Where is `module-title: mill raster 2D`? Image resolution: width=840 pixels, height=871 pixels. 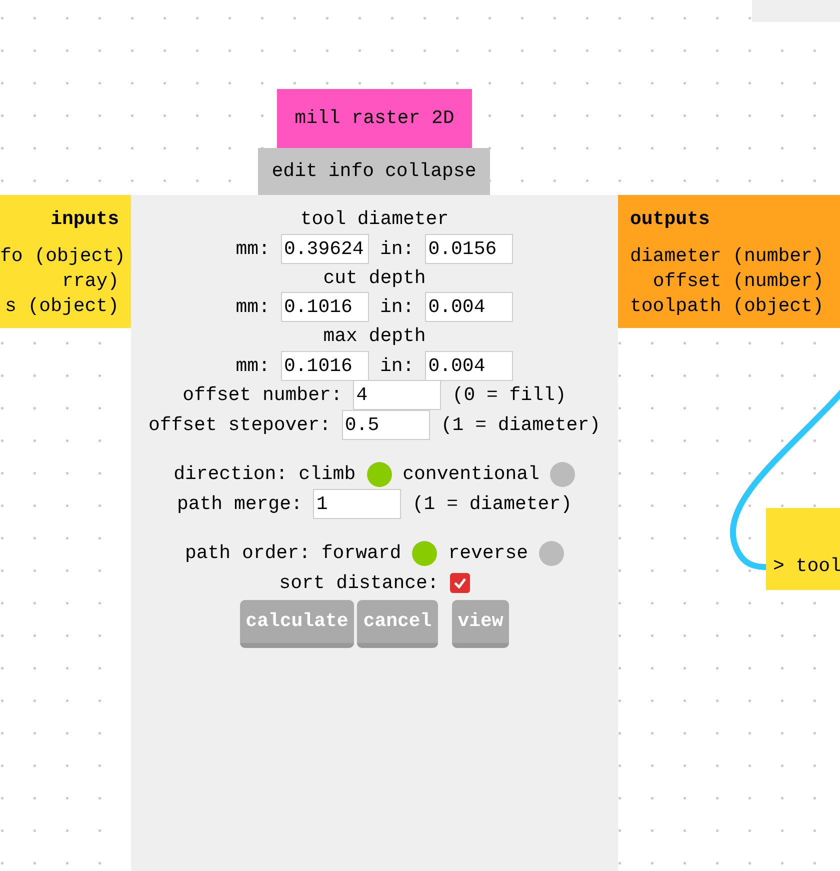
module-title: mill raster 2D is located at coordinates (374, 118).